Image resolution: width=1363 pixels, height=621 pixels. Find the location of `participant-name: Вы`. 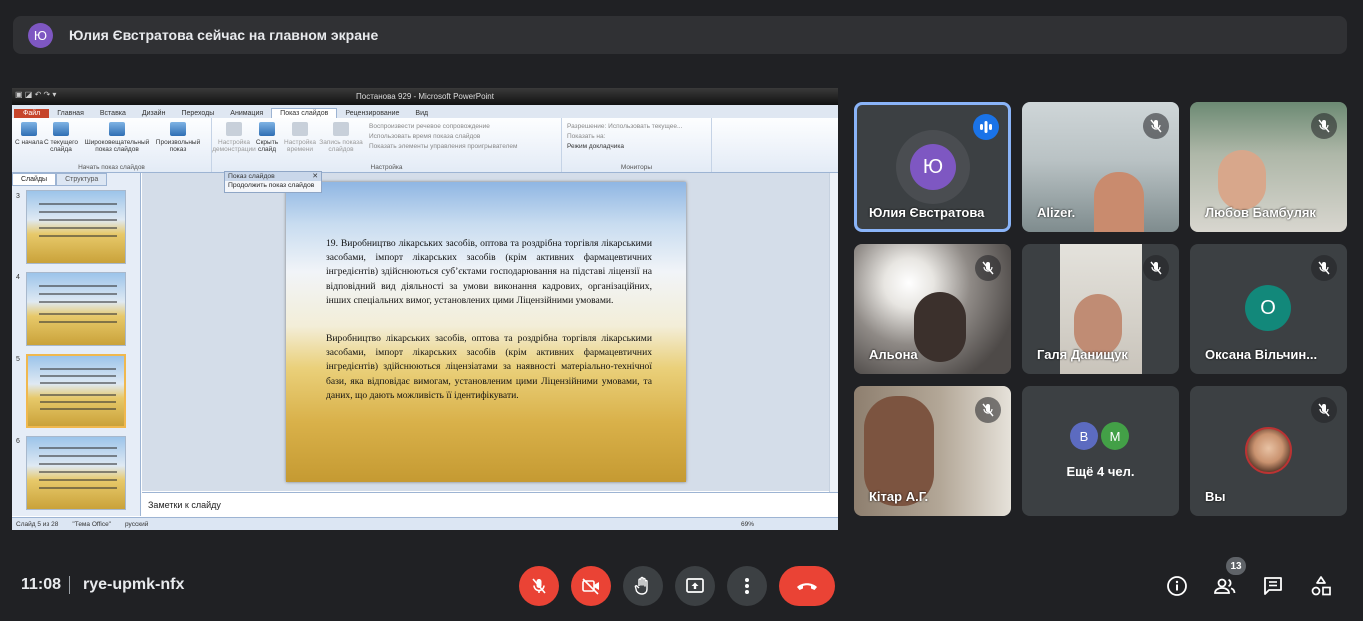

participant-name: Вы is located at coordinates (1215, 496).